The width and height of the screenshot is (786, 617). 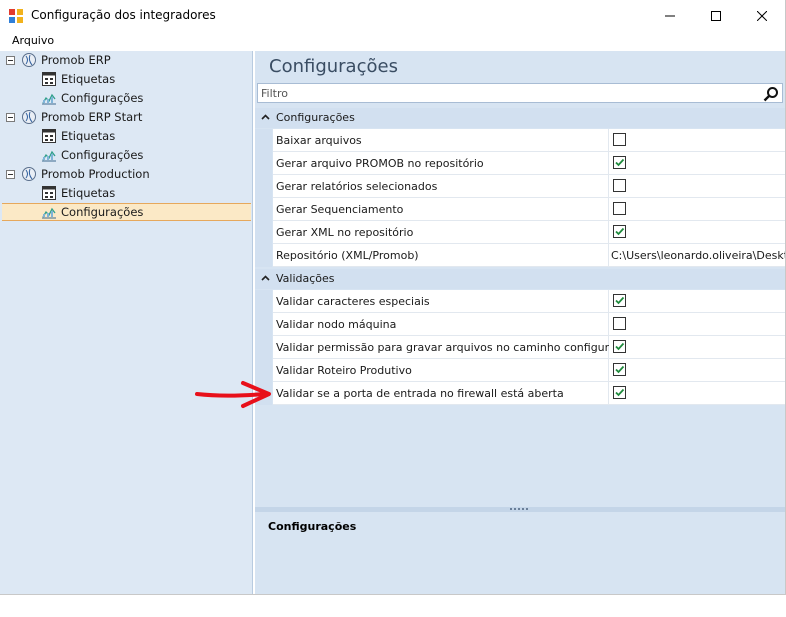 What do you see at coordinates (697, 255) in the screenshot?
I see `repository-path-field: C:\Users\leonardo.oliveira\Deskto` at bounding box center [697, 255].